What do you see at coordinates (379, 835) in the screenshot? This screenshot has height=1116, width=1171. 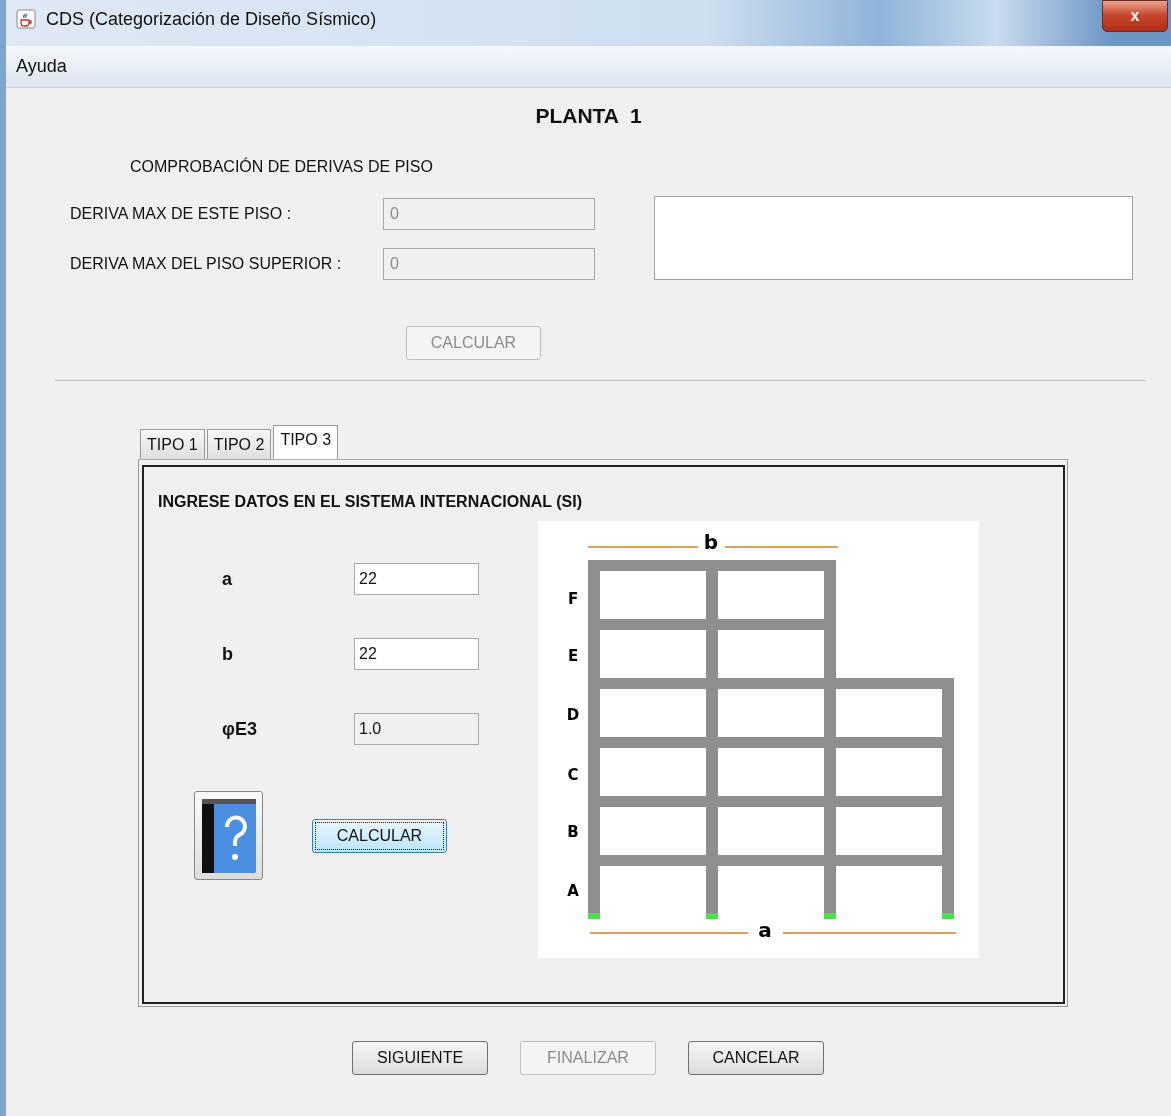 I see `calculate-button: CALCULAR` at bounding box center [379, 835].